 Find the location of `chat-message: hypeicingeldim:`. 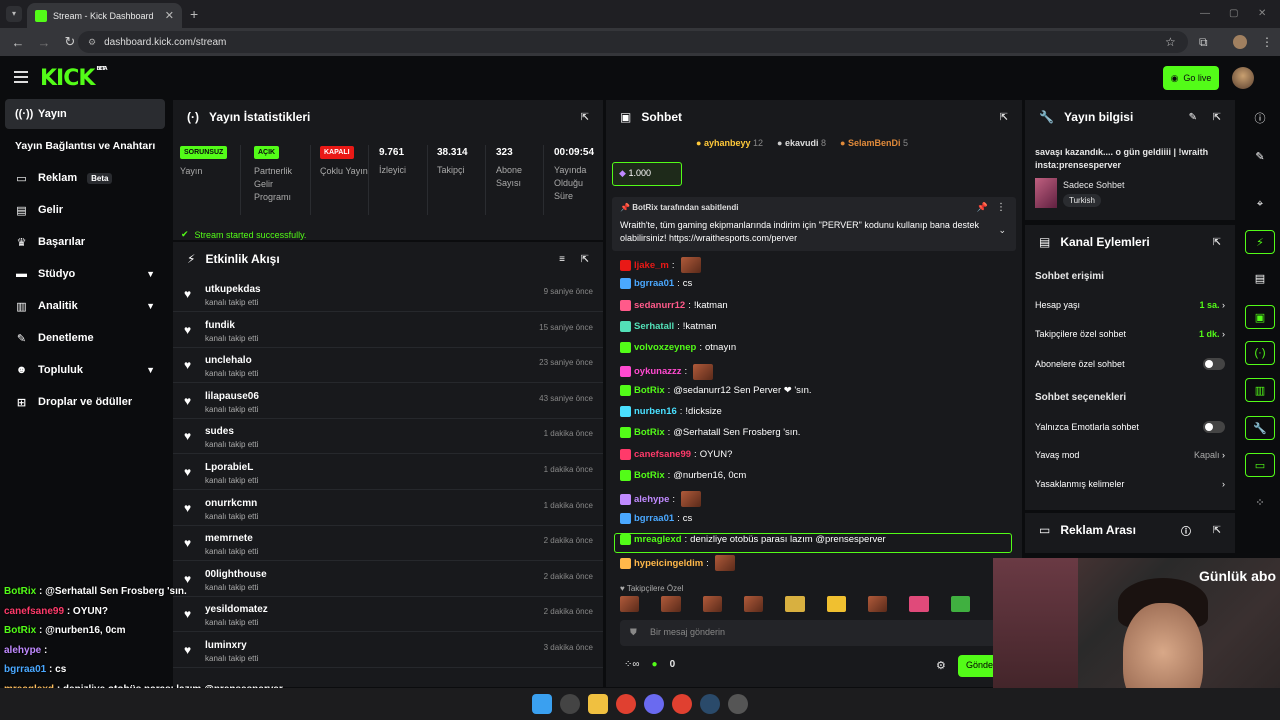

chat-message: hypeicingeldim: is located at coordinates (677, 563).